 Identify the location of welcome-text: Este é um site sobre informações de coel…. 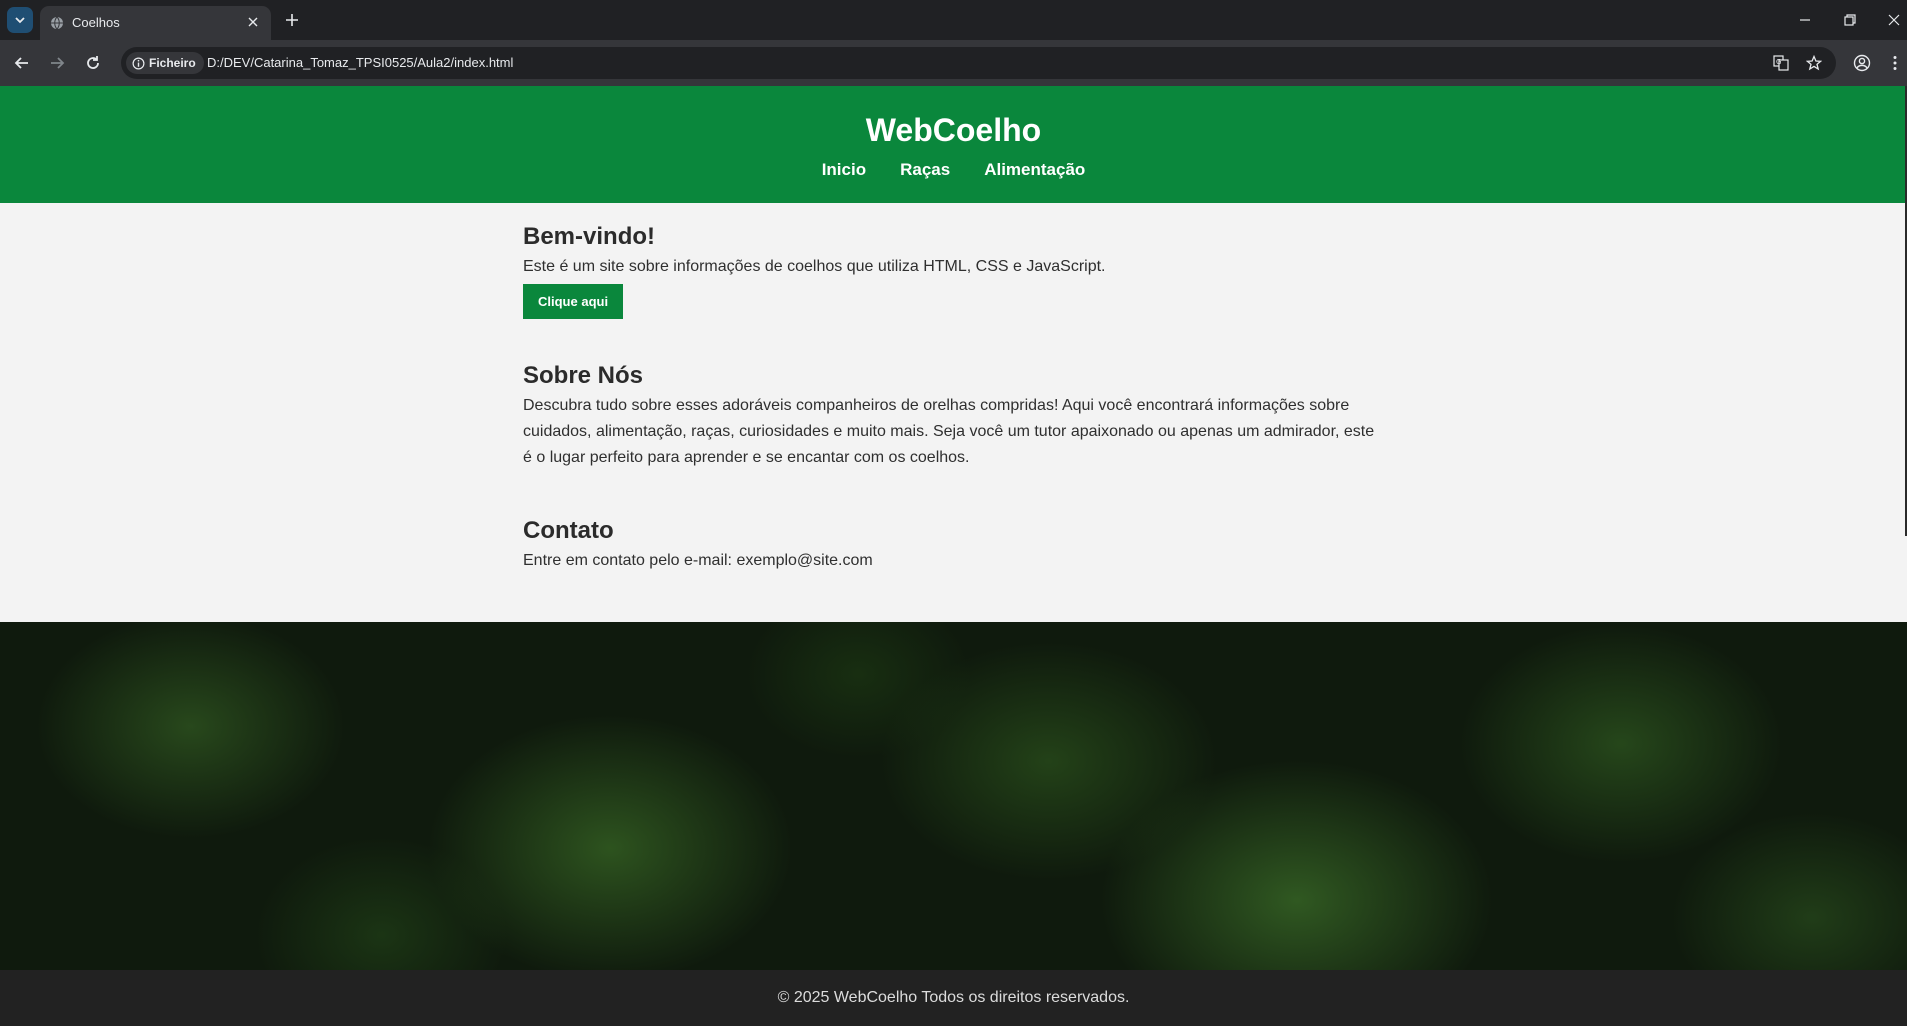
(814, 266).